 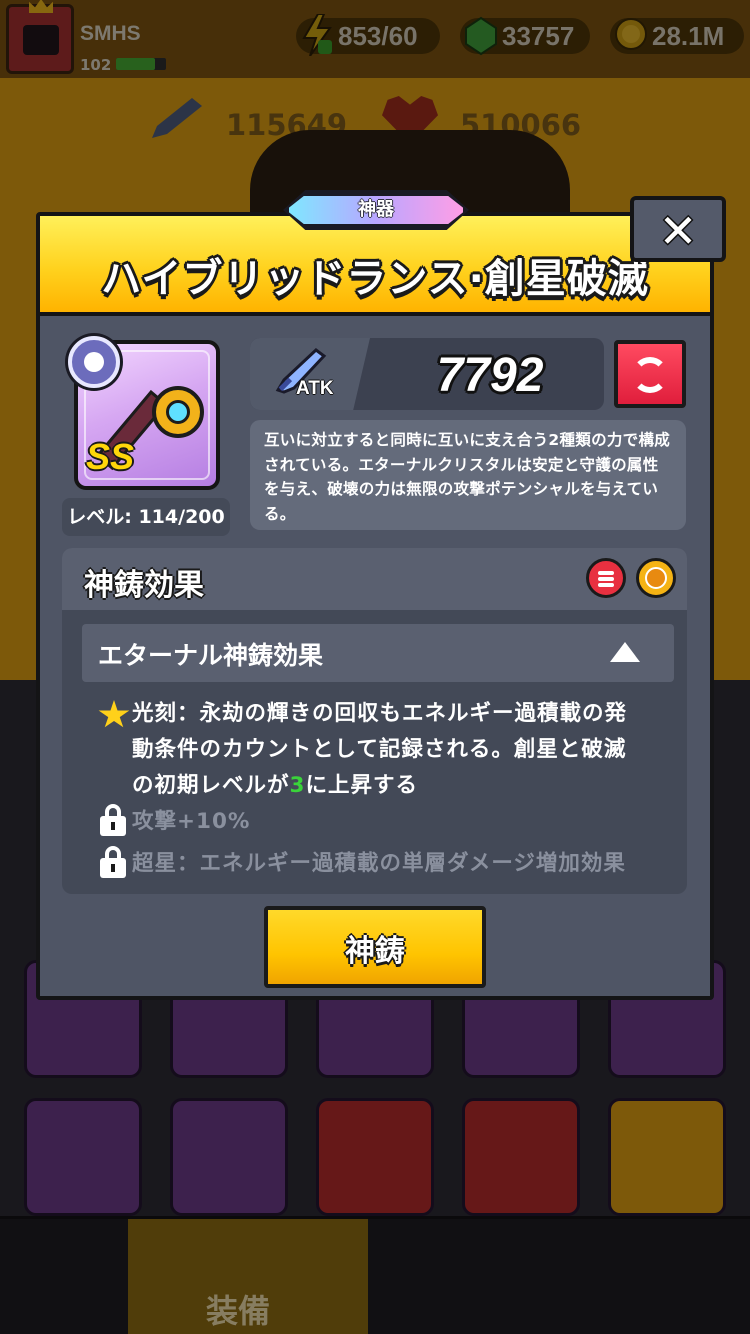 I want to click on type-icon-dot, so click(x=94, y=362).